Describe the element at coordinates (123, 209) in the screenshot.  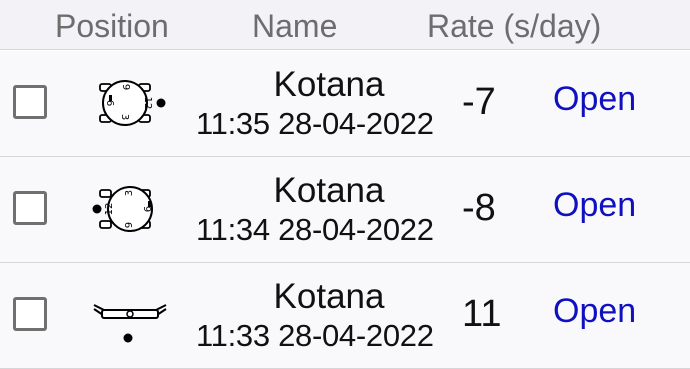
I see `watch-crown-right-icon: 12 3 6 9` at that location.